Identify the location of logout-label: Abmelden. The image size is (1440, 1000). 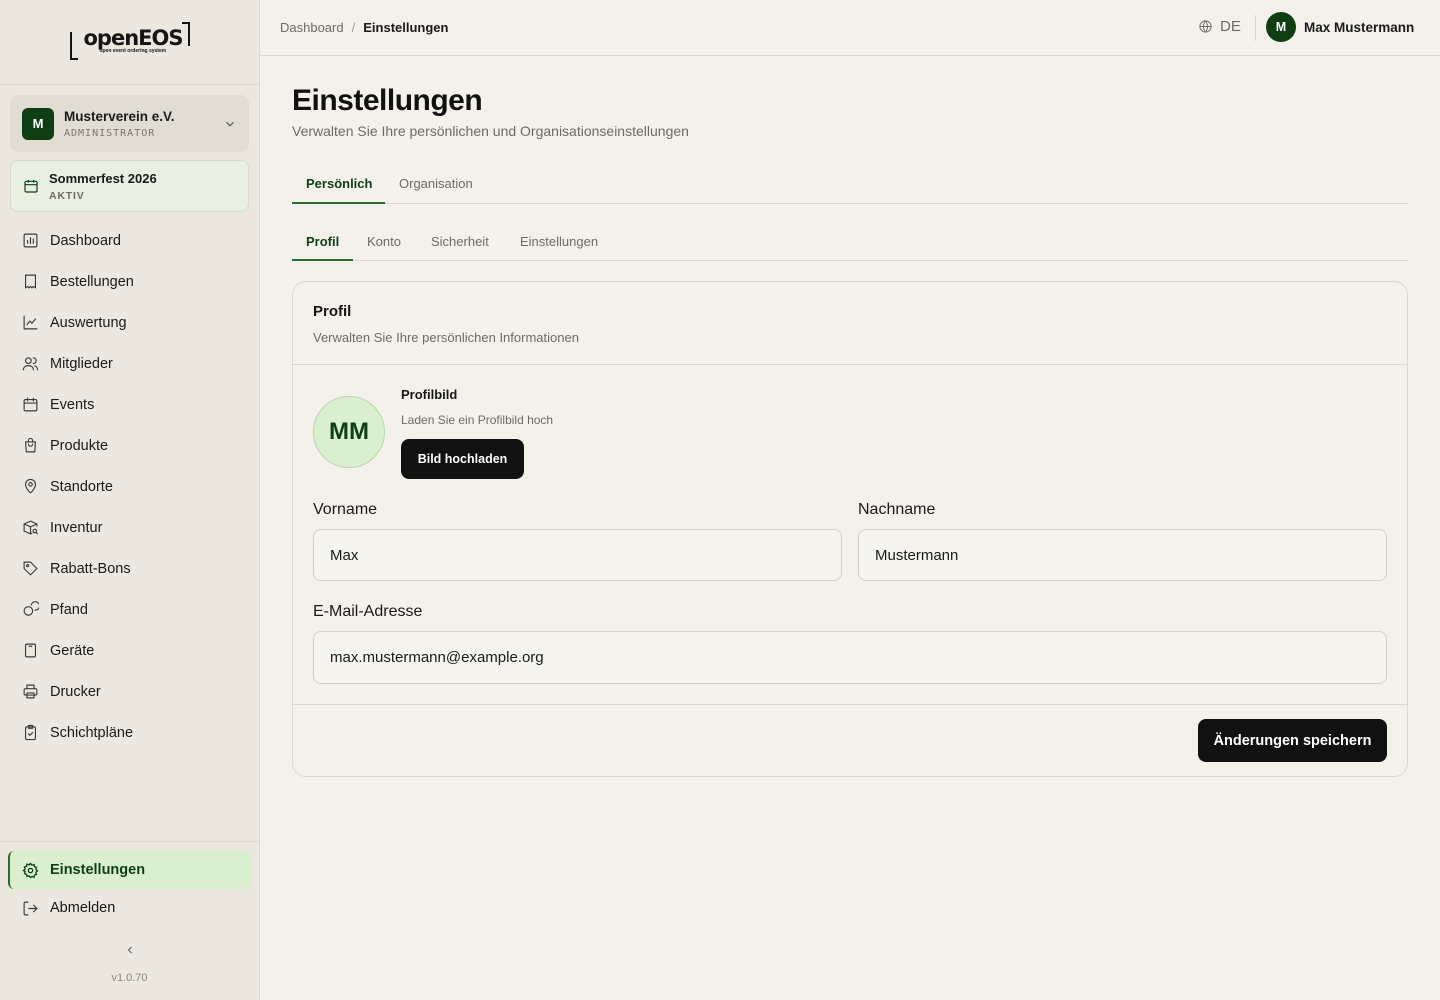
(83, 908).